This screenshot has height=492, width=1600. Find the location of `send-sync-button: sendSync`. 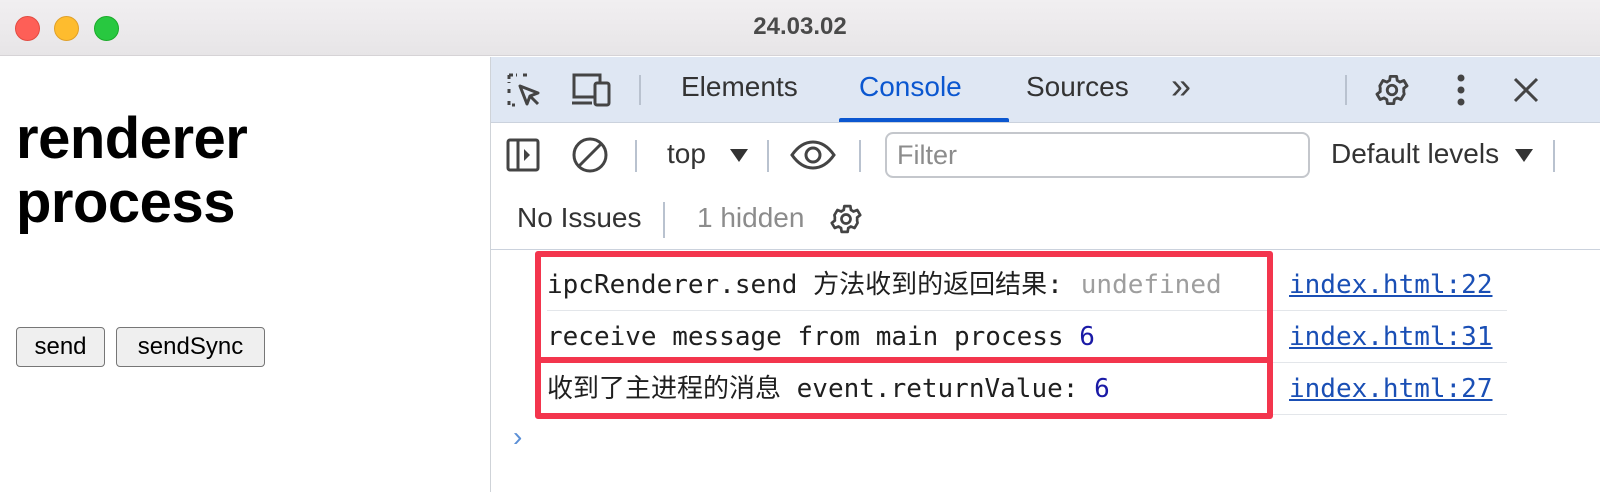

send-sync-button: sendSync is located at coordinates (190, 347).